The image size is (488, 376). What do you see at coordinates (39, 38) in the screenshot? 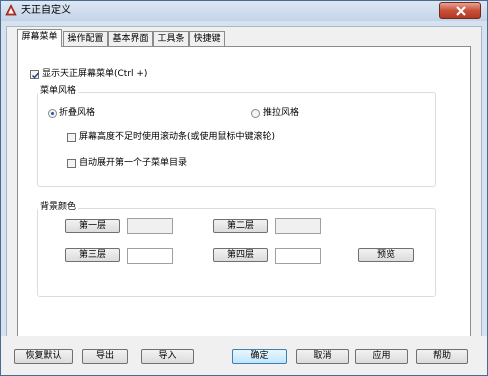
I see `tab-screen-menu: 屏幕菜单` at bounding box center [39, 38].